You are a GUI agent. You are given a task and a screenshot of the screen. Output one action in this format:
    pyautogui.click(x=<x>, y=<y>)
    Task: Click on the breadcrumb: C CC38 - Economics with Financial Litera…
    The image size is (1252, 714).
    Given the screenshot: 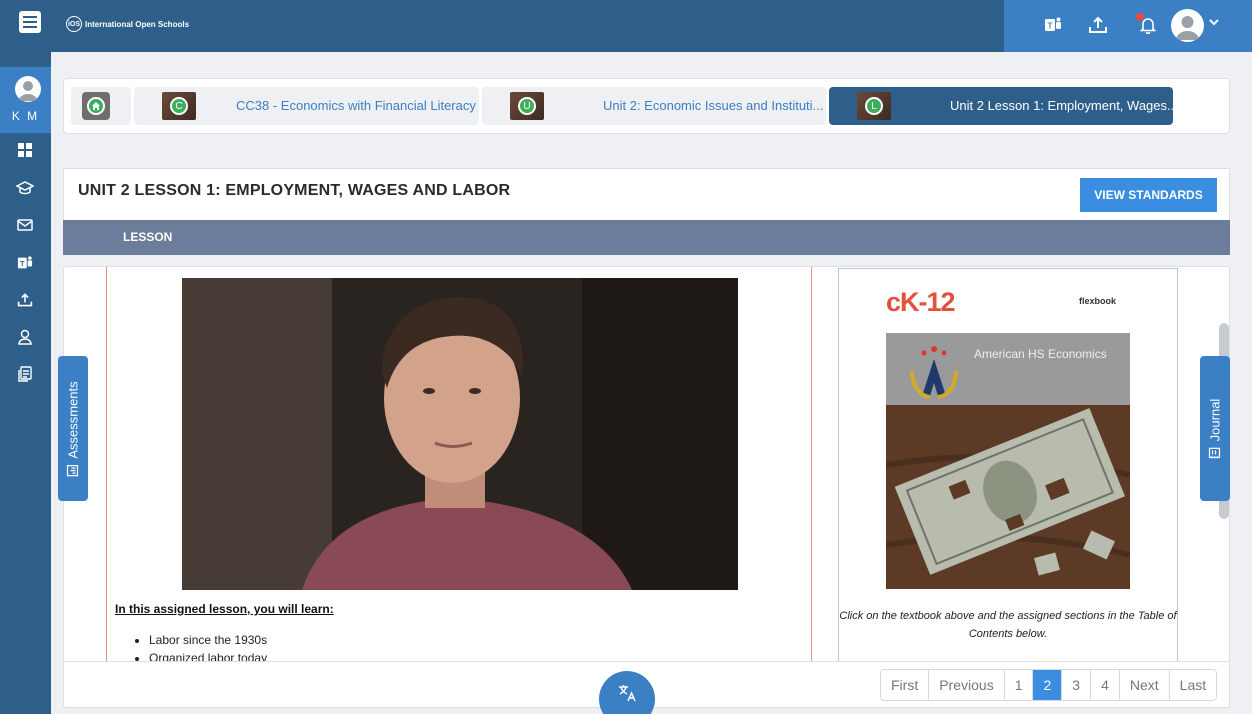 What is the action you would take?
    pyautogui.click(x=646, y=106)
    